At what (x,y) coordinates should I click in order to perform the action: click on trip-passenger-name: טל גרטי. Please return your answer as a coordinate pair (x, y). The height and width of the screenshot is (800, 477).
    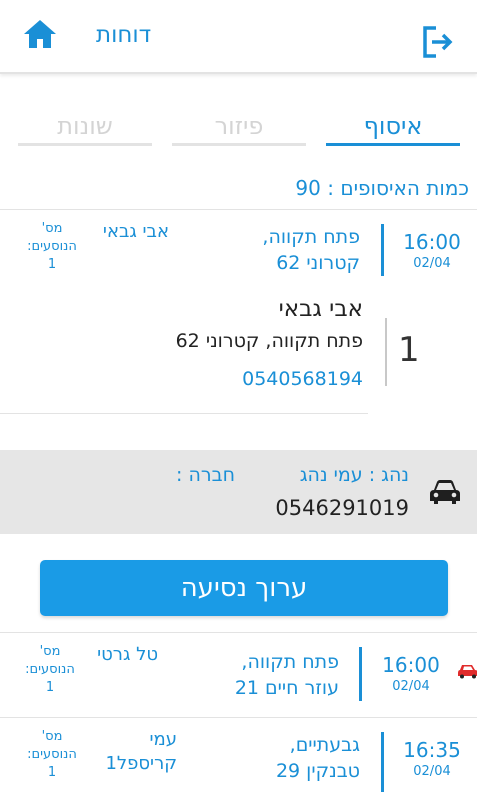
    Looking at the image, I should click on (127, 655).